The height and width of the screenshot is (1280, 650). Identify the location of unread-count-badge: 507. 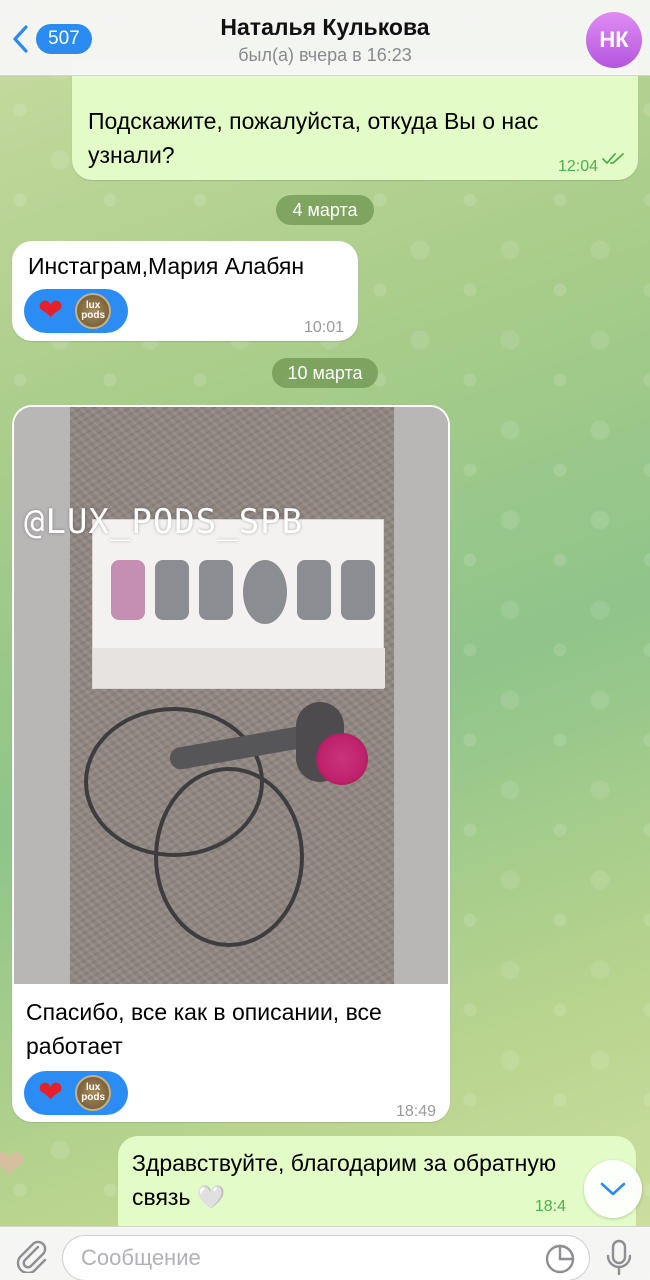
(64, 39).